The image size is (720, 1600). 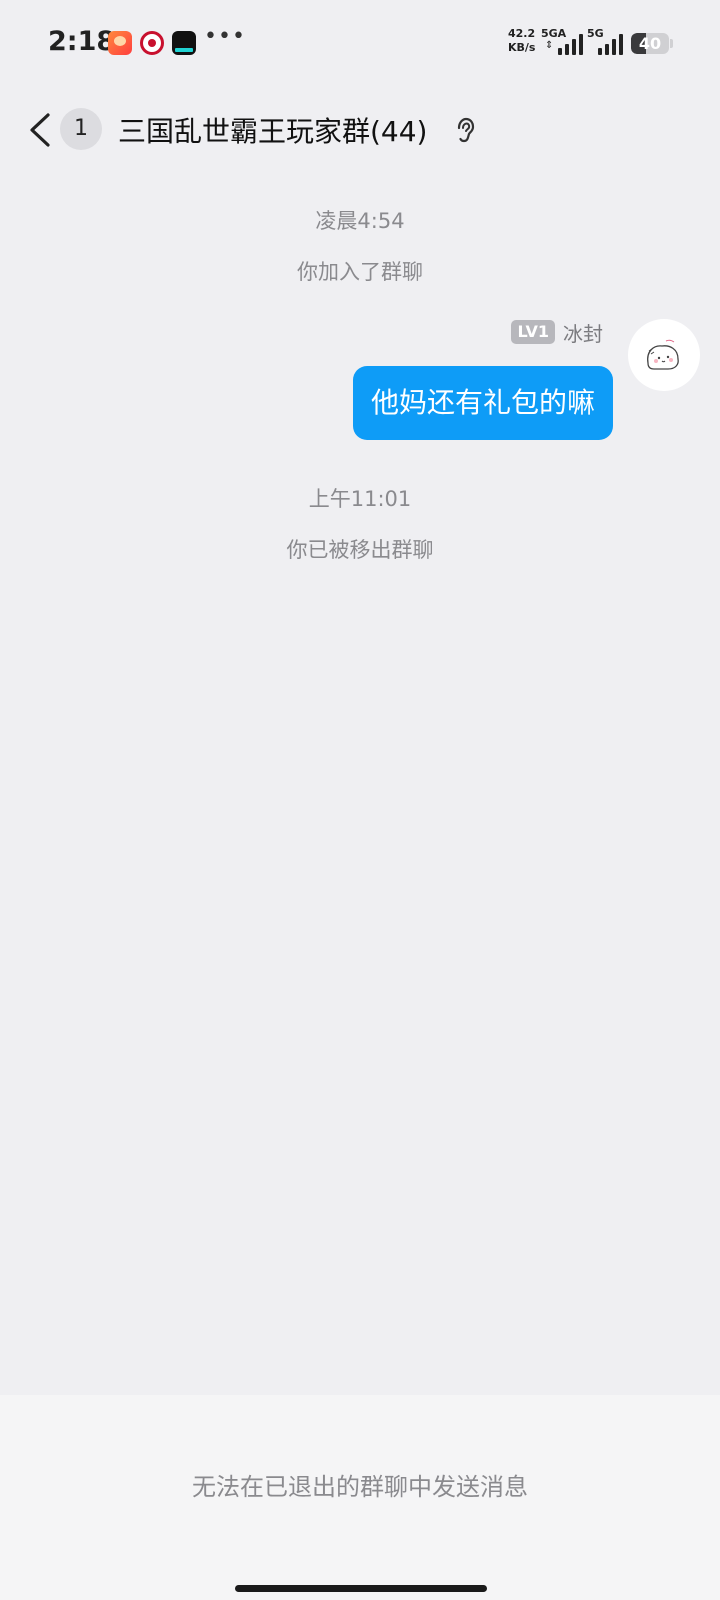 I want to click on system-message: 你已被移出群聊, so click(x=360, y=550).